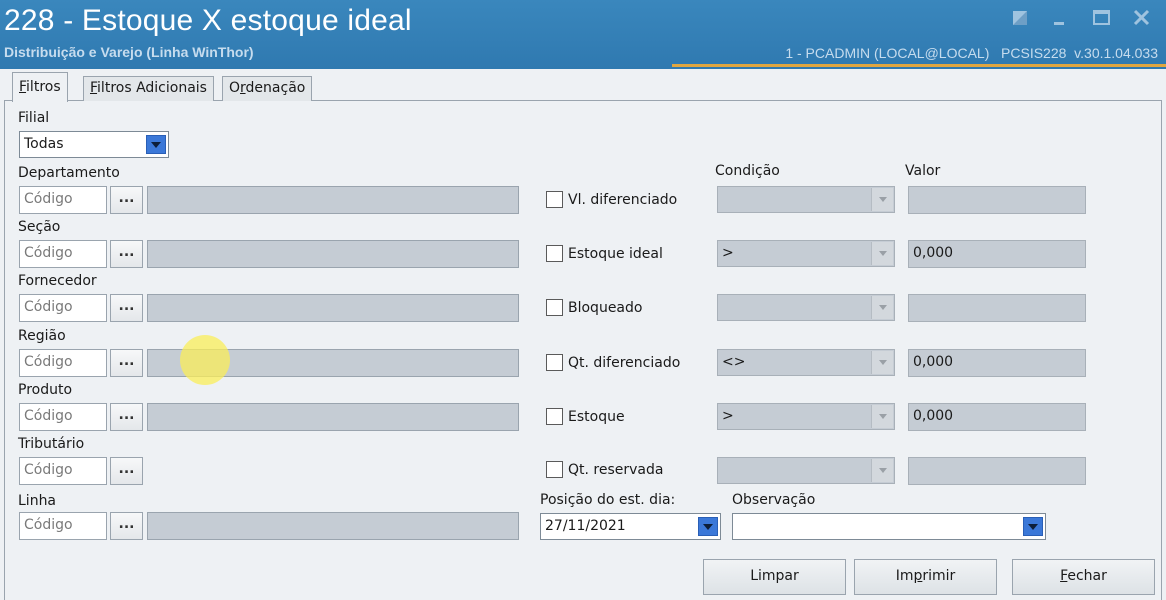 The width and height of the screenshot is (1166, 600). I want to click on estoque-condition-value: >, so click(728, 416).